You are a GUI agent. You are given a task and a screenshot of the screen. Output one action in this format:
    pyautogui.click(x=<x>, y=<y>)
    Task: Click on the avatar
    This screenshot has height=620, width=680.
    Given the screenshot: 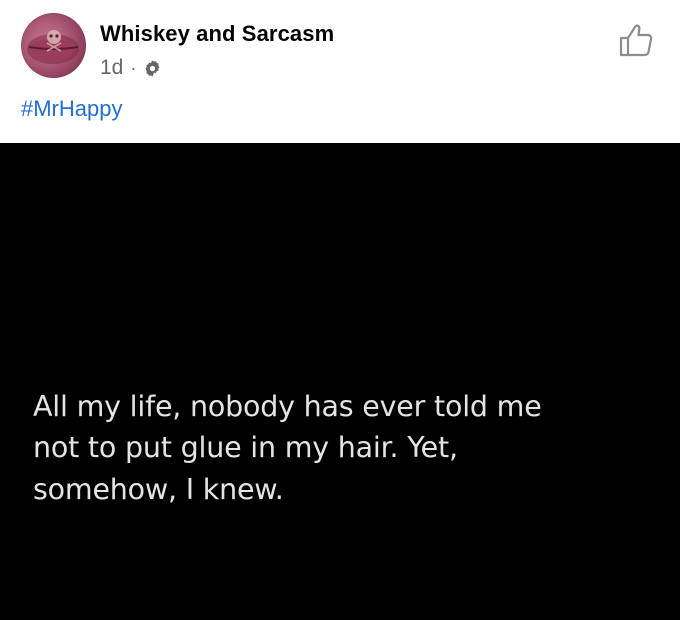 What is the action you would take?
    pyautogui.click(x=53, y=45)
    